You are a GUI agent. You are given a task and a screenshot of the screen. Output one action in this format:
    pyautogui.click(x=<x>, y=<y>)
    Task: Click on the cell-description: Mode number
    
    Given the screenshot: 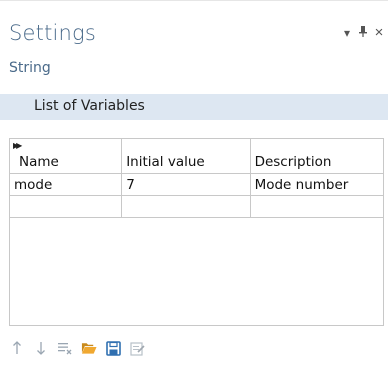 What is the action you would take?
    pyautogui.click(x=316, y=184)
    